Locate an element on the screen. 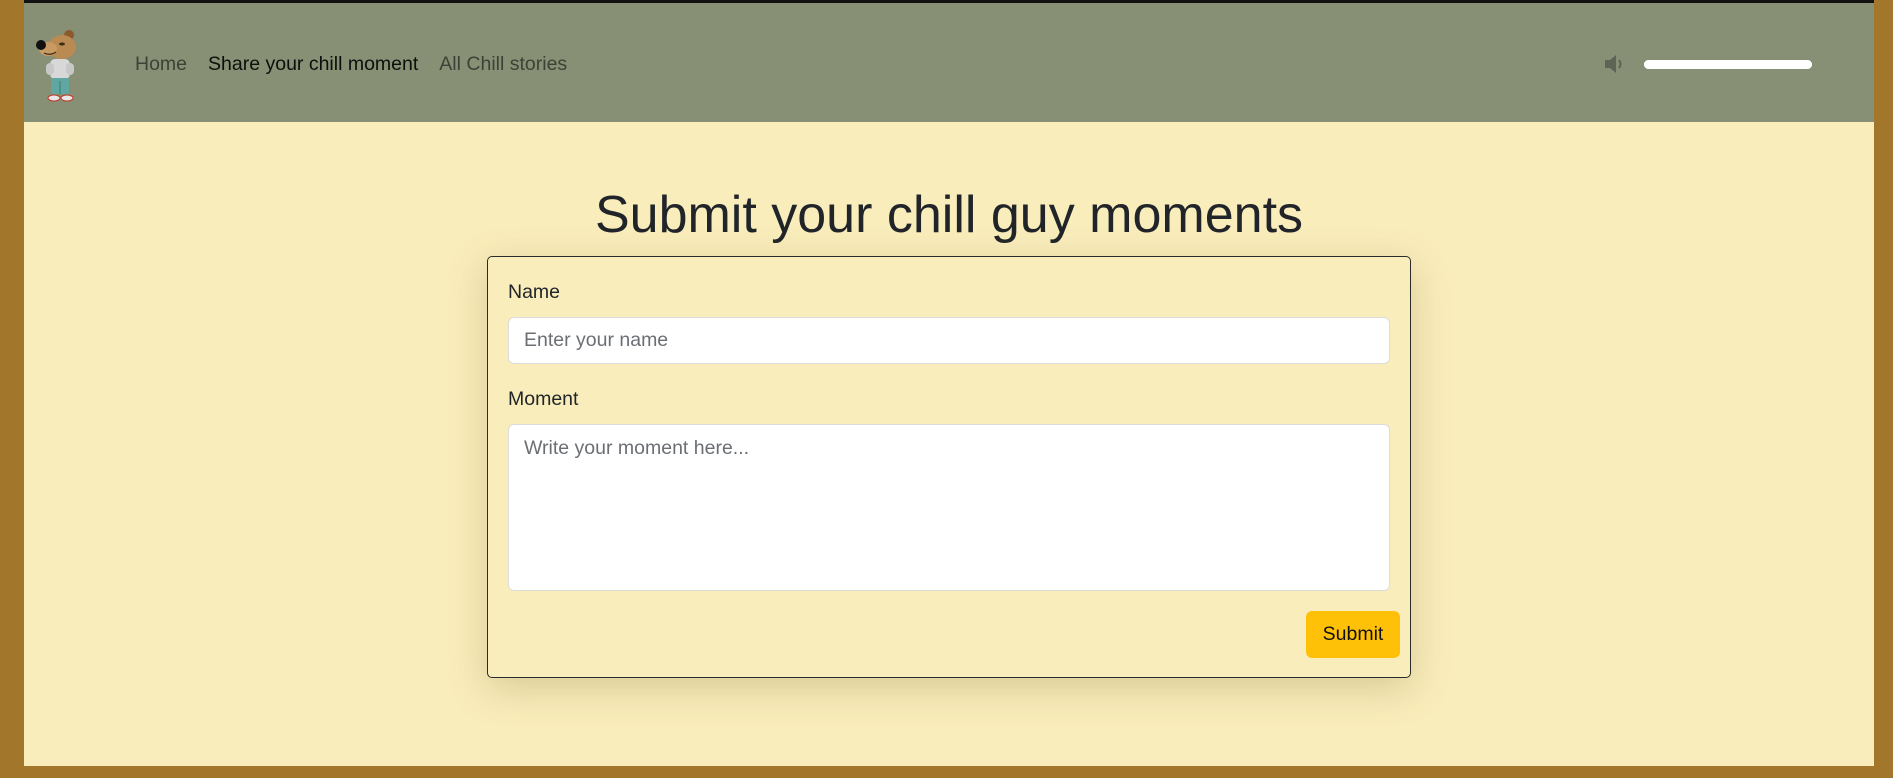 Image resolution: width=1893 pixels, height=778 pixels. volume-control is located at coordinates (1707, 64).